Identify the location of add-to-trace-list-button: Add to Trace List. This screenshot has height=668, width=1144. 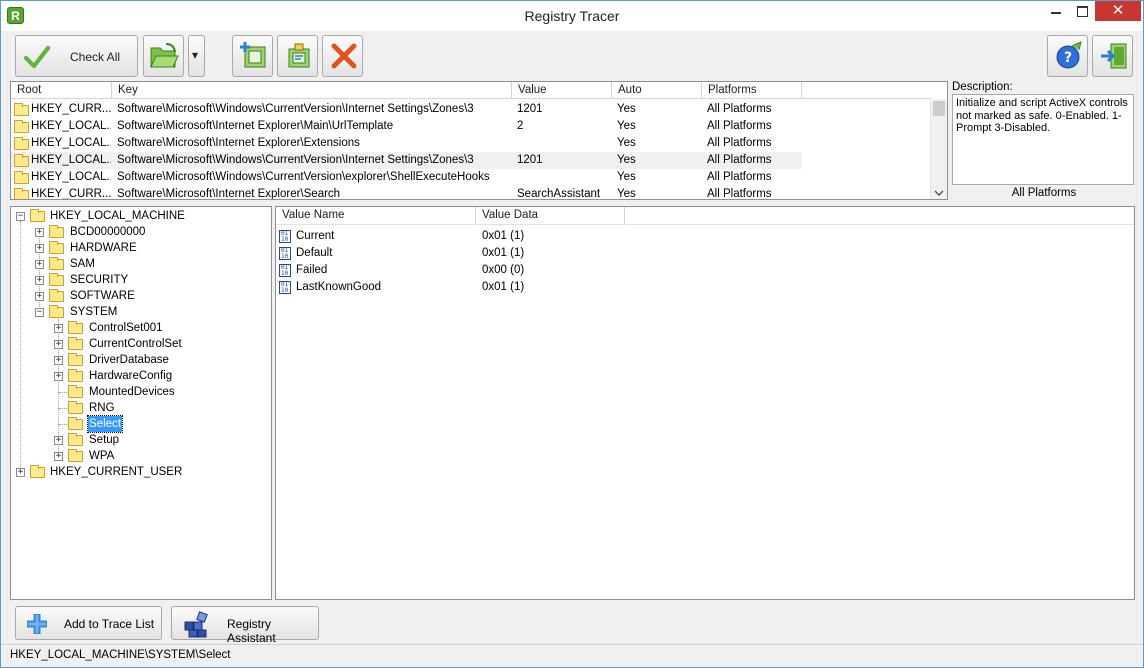
(88, 623).